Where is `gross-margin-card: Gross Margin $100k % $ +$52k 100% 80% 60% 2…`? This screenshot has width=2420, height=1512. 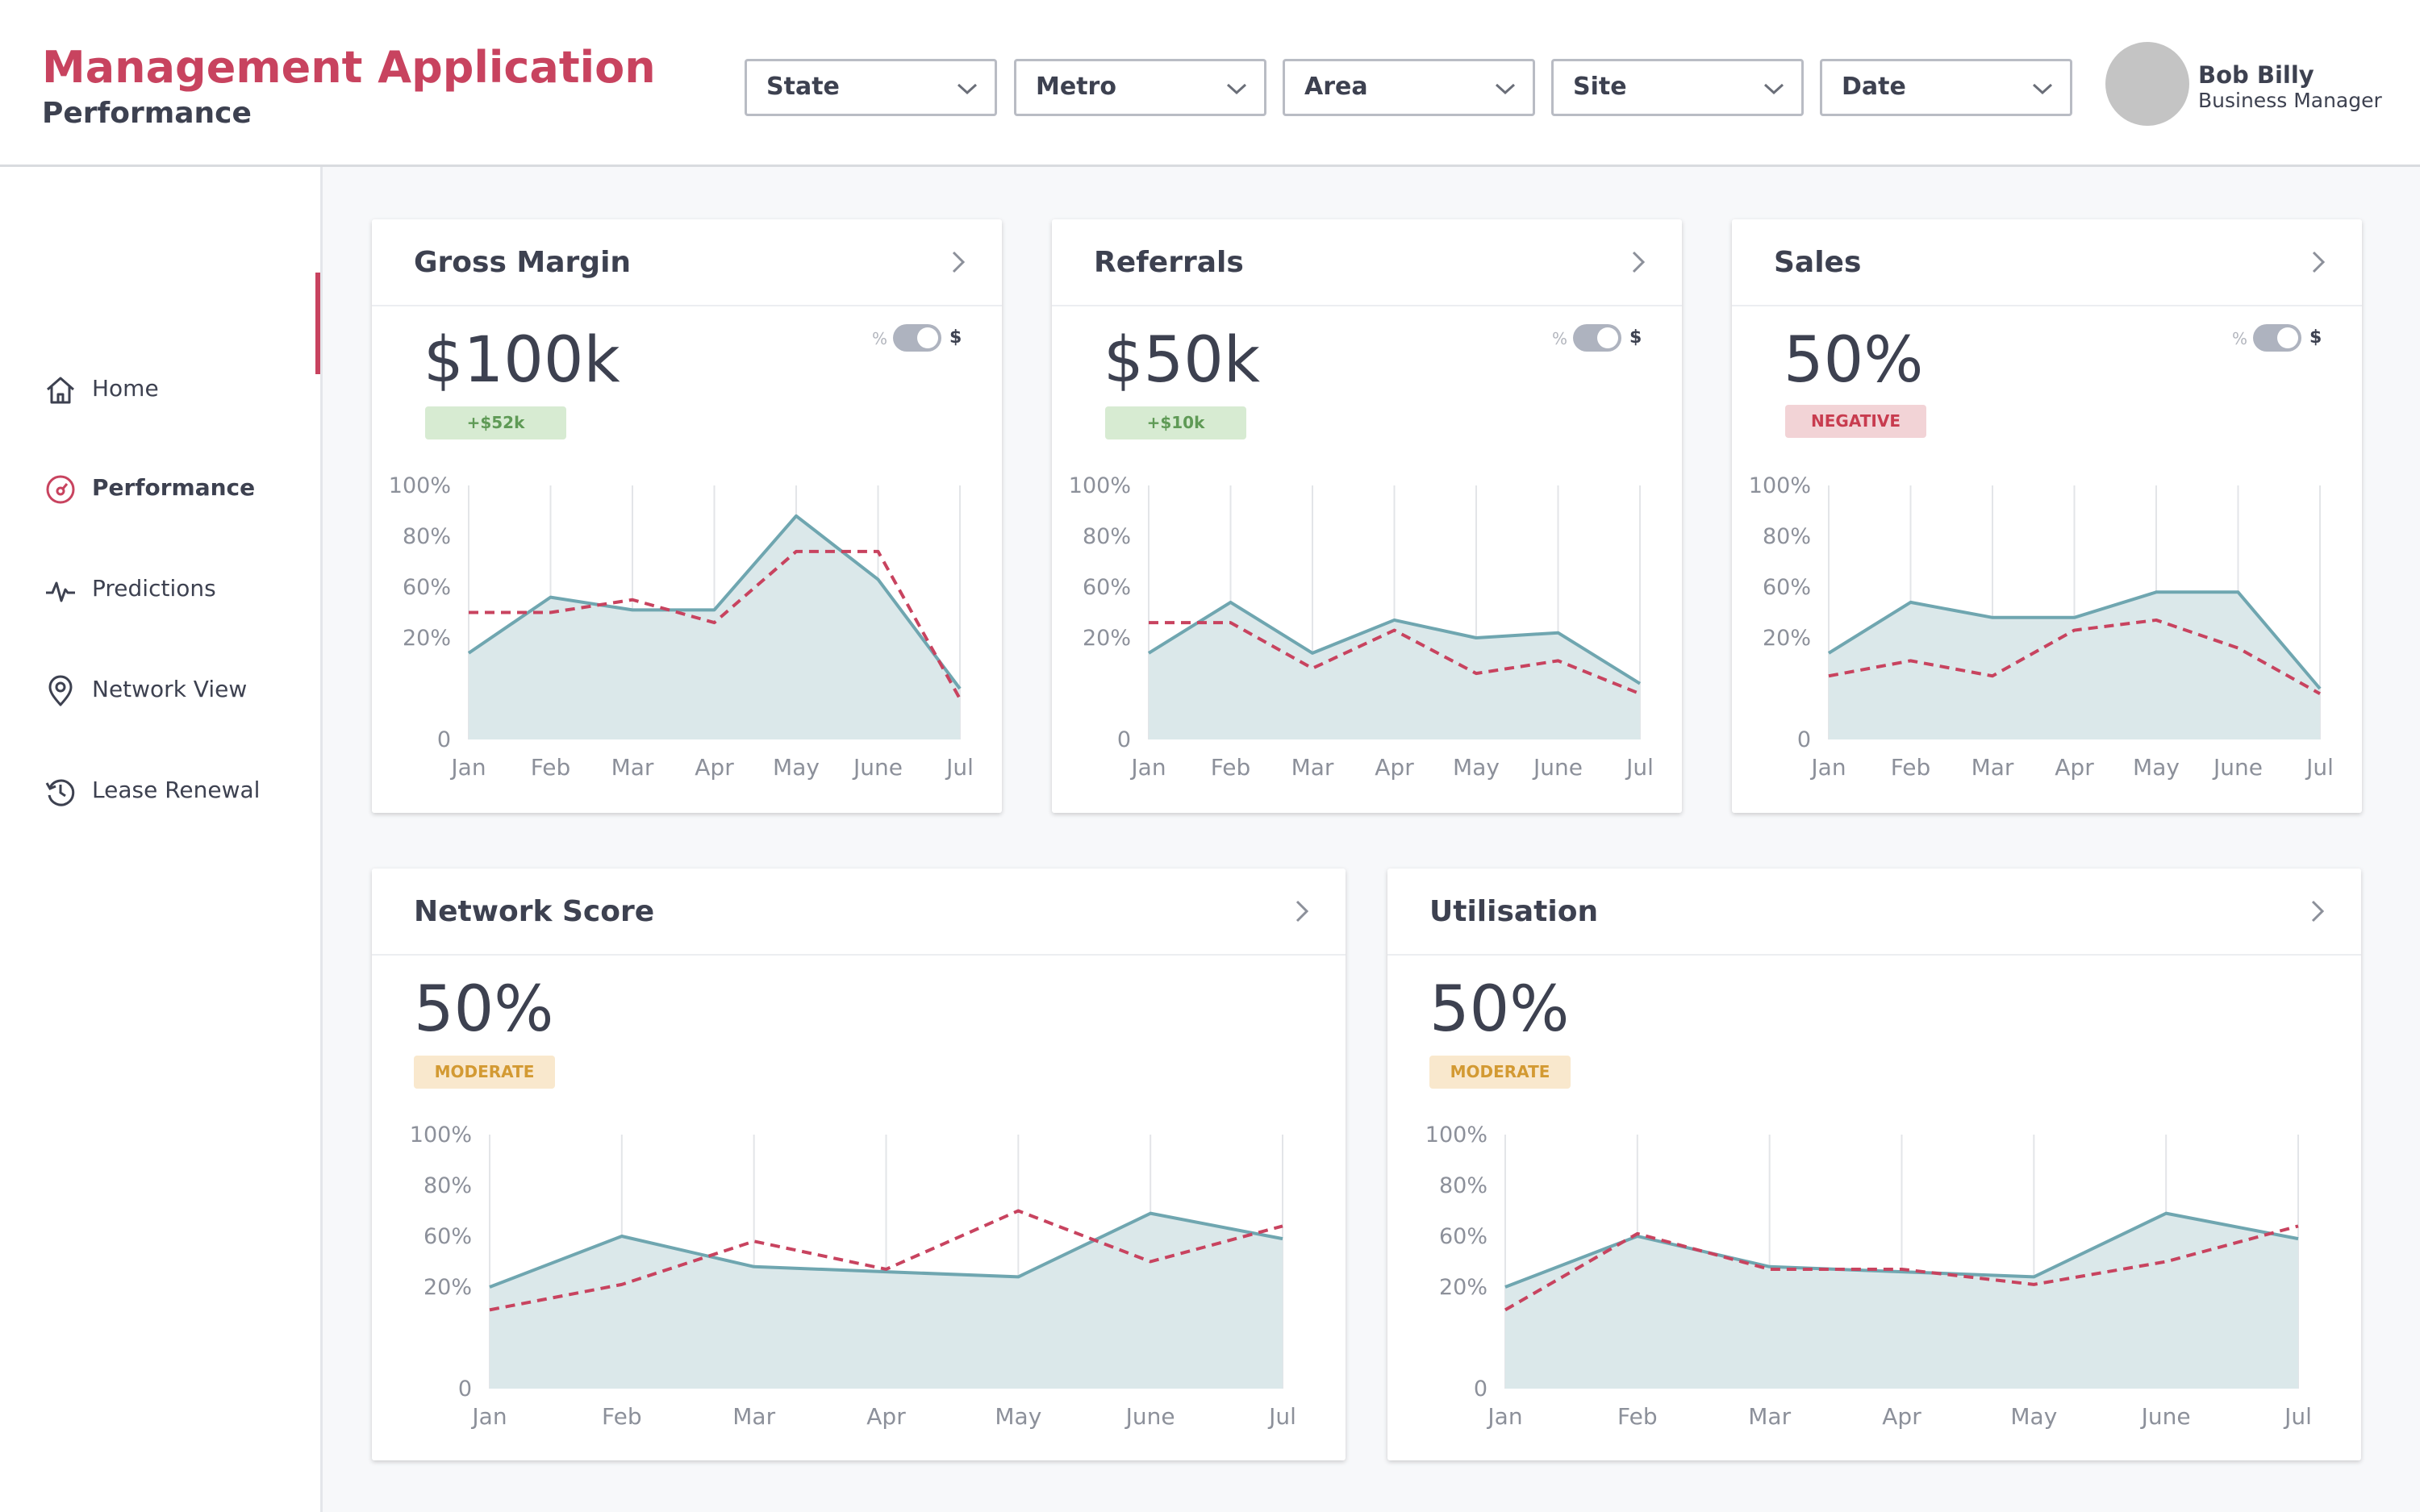 gross-margin-card: Gross Margin $100k % $ +$52k 100% 80% 60% 2… is located at coordinates (687, 516).